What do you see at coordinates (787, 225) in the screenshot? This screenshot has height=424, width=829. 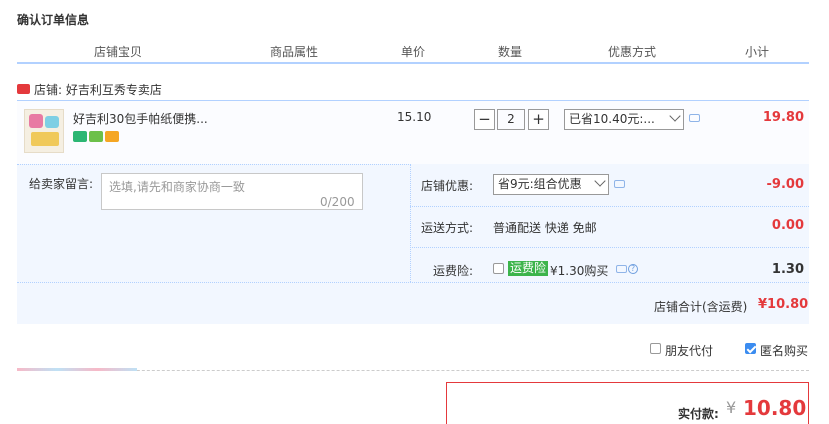 I see `shipping-amount: 0.00` at bounding box center [787, 225].